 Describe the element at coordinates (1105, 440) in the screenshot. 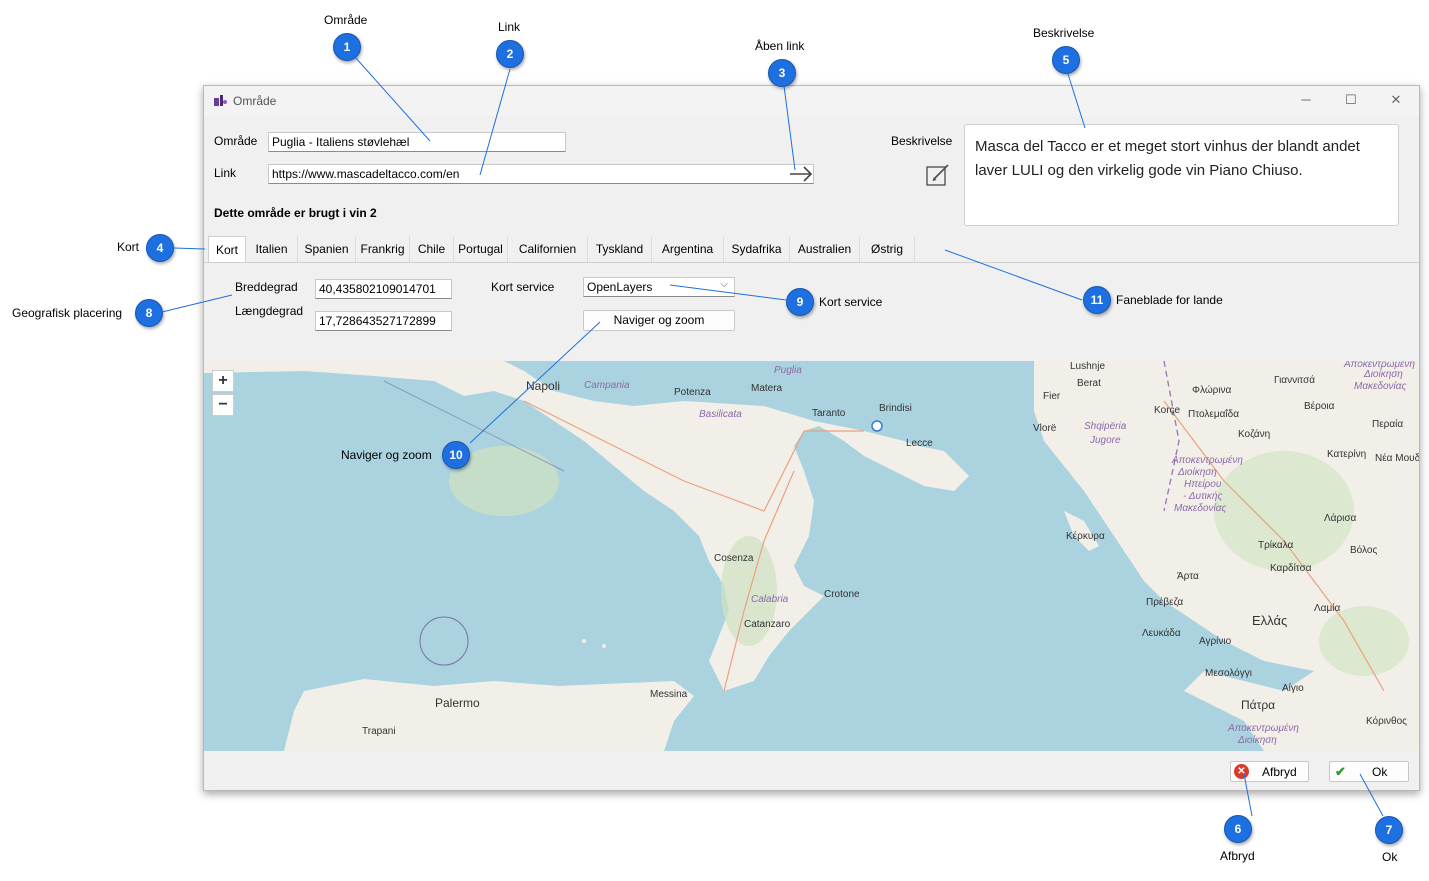

I see `map-label: Jugore` at that location.